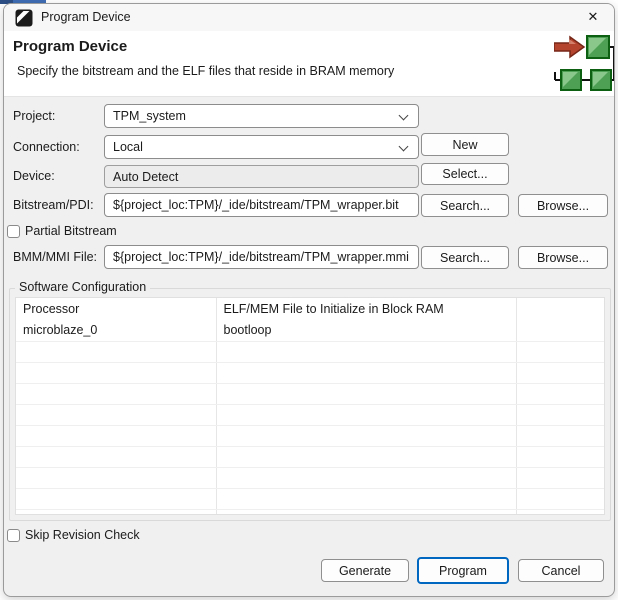 This screenshot has height=600, width=618. Describe the element at coordinates (261, 147) in the screenshot. I see `connection-select: Local` at that location.